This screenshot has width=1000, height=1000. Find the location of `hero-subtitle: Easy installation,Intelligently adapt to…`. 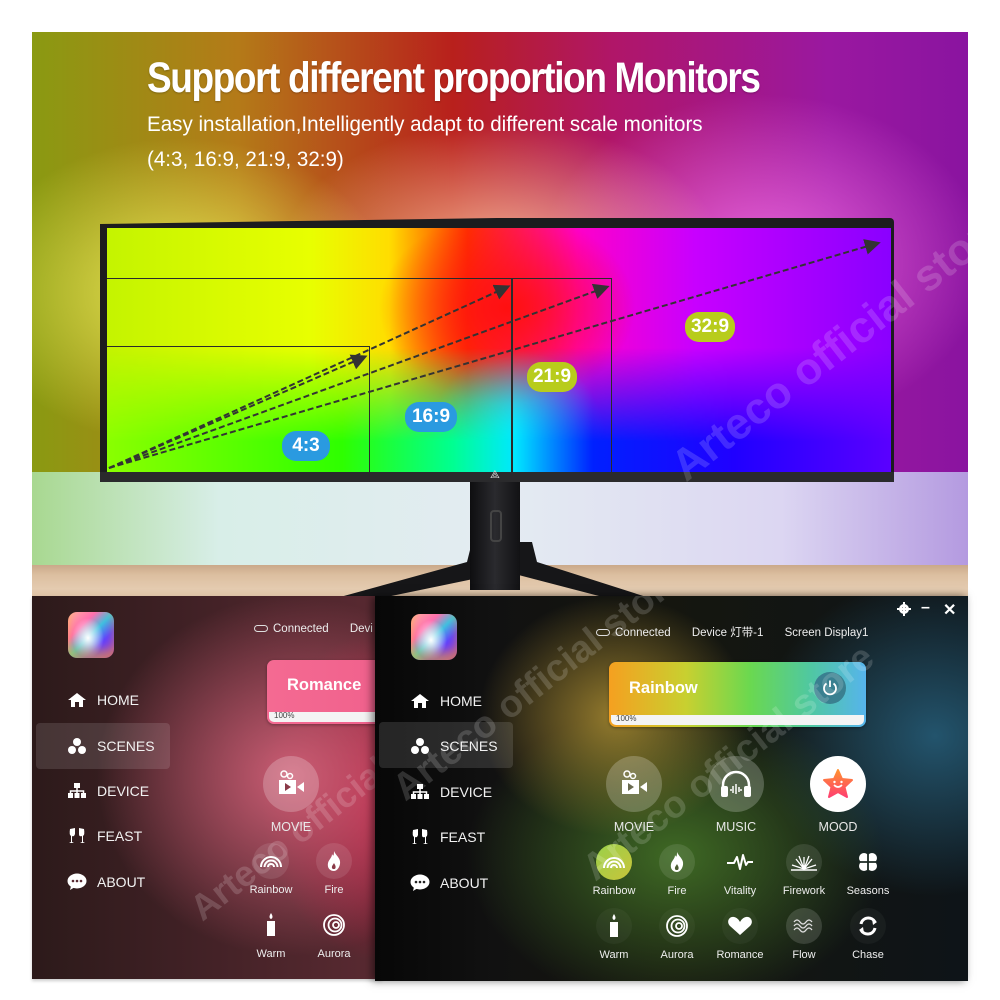

hero-subtitle: Easy installation,Intelligently adapt to… is located at coordinates (425, 124).